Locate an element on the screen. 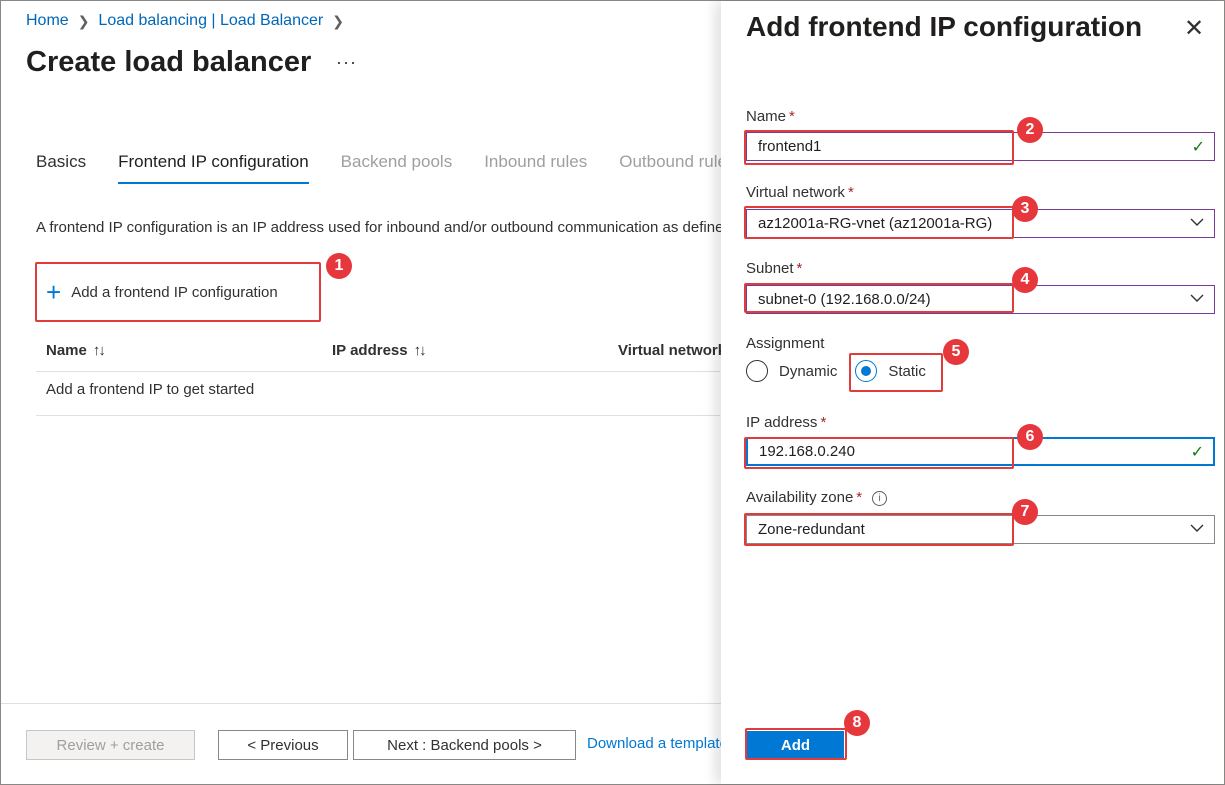 This screenshot has width=1225, height=785. column-ip-label: IP address is located at coordinates (370, 350).